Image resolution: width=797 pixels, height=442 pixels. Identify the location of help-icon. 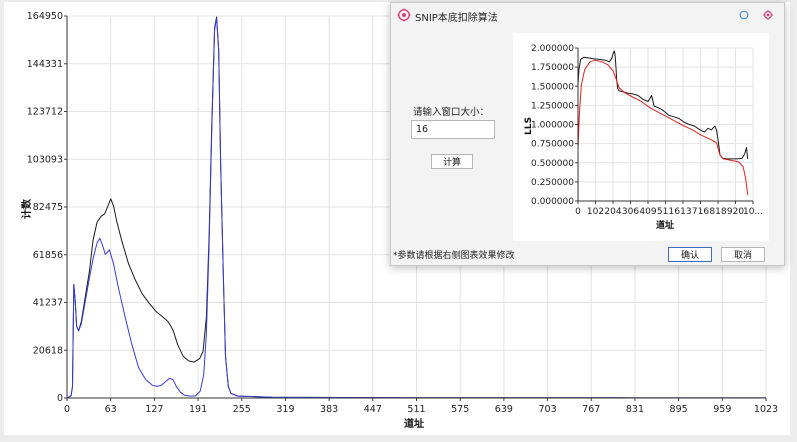
(744, 15).